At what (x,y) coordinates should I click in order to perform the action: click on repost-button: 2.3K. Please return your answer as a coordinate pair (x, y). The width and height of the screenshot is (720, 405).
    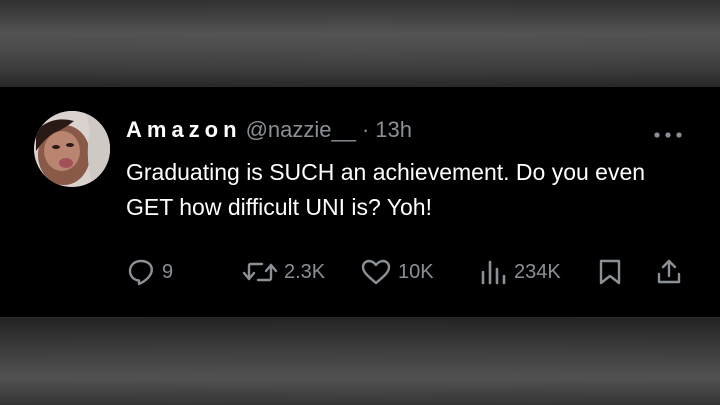
    Looking at the image, I should click on (283, 272).